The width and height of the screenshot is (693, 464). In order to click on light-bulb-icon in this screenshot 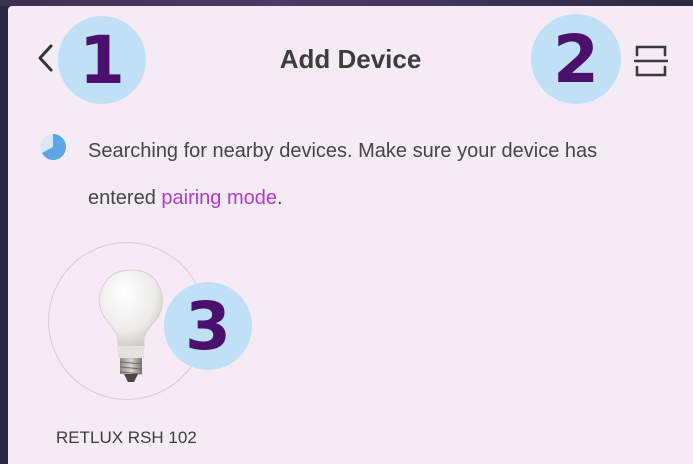, I will do `click(131, 325)`.